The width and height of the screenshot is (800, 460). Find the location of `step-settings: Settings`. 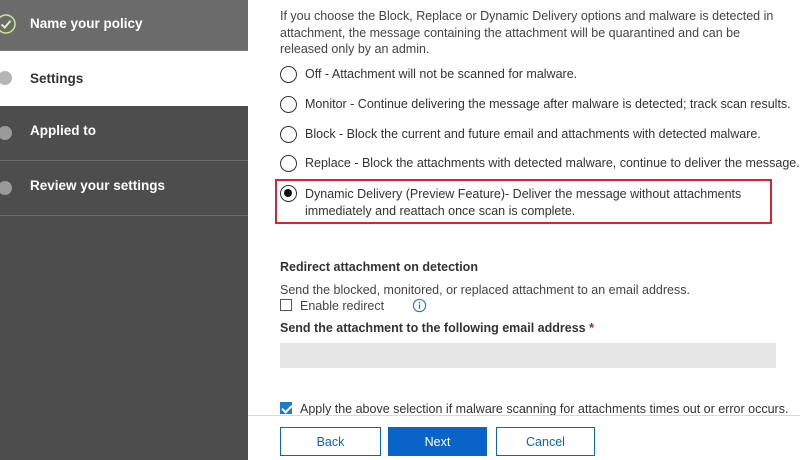

step-settings: Settings is located at coordinates (124, 78).